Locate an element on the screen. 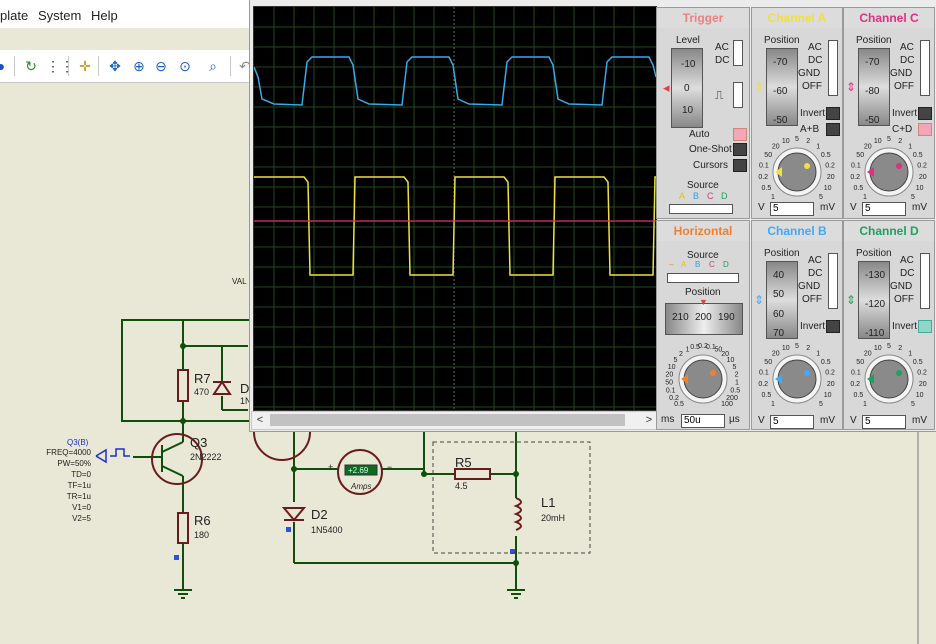 Image resolution: width=936 pixels, height=644 pixels. grid-icon: ⋮⋮ is located at coordinates (60, 66).